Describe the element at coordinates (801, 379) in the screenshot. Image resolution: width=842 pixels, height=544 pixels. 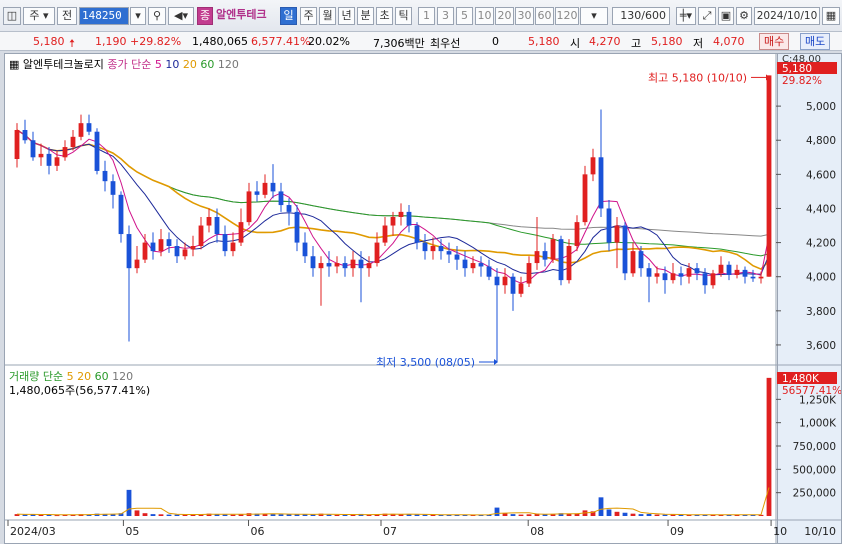
I see `current-volume-label: 1,480K` at that location.